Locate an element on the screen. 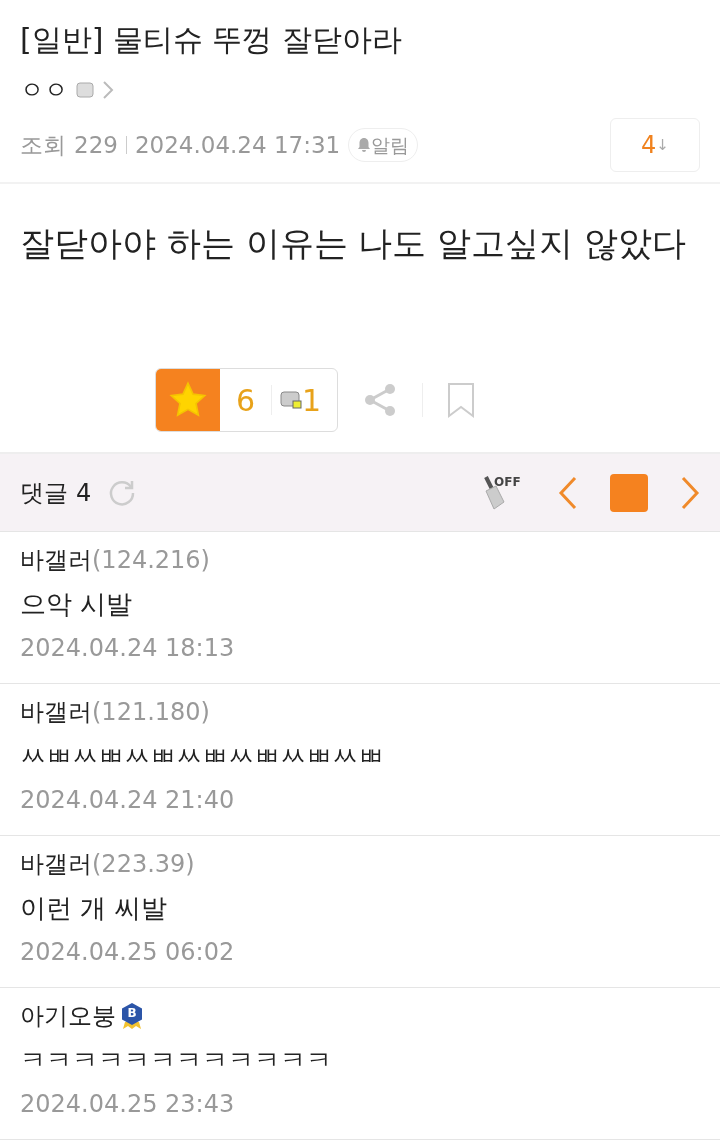 Image resolution: width=720 pixels, height=1141 pixels. comment-date: 2024.04.24 18:13 is located at coordinates (128, 648).